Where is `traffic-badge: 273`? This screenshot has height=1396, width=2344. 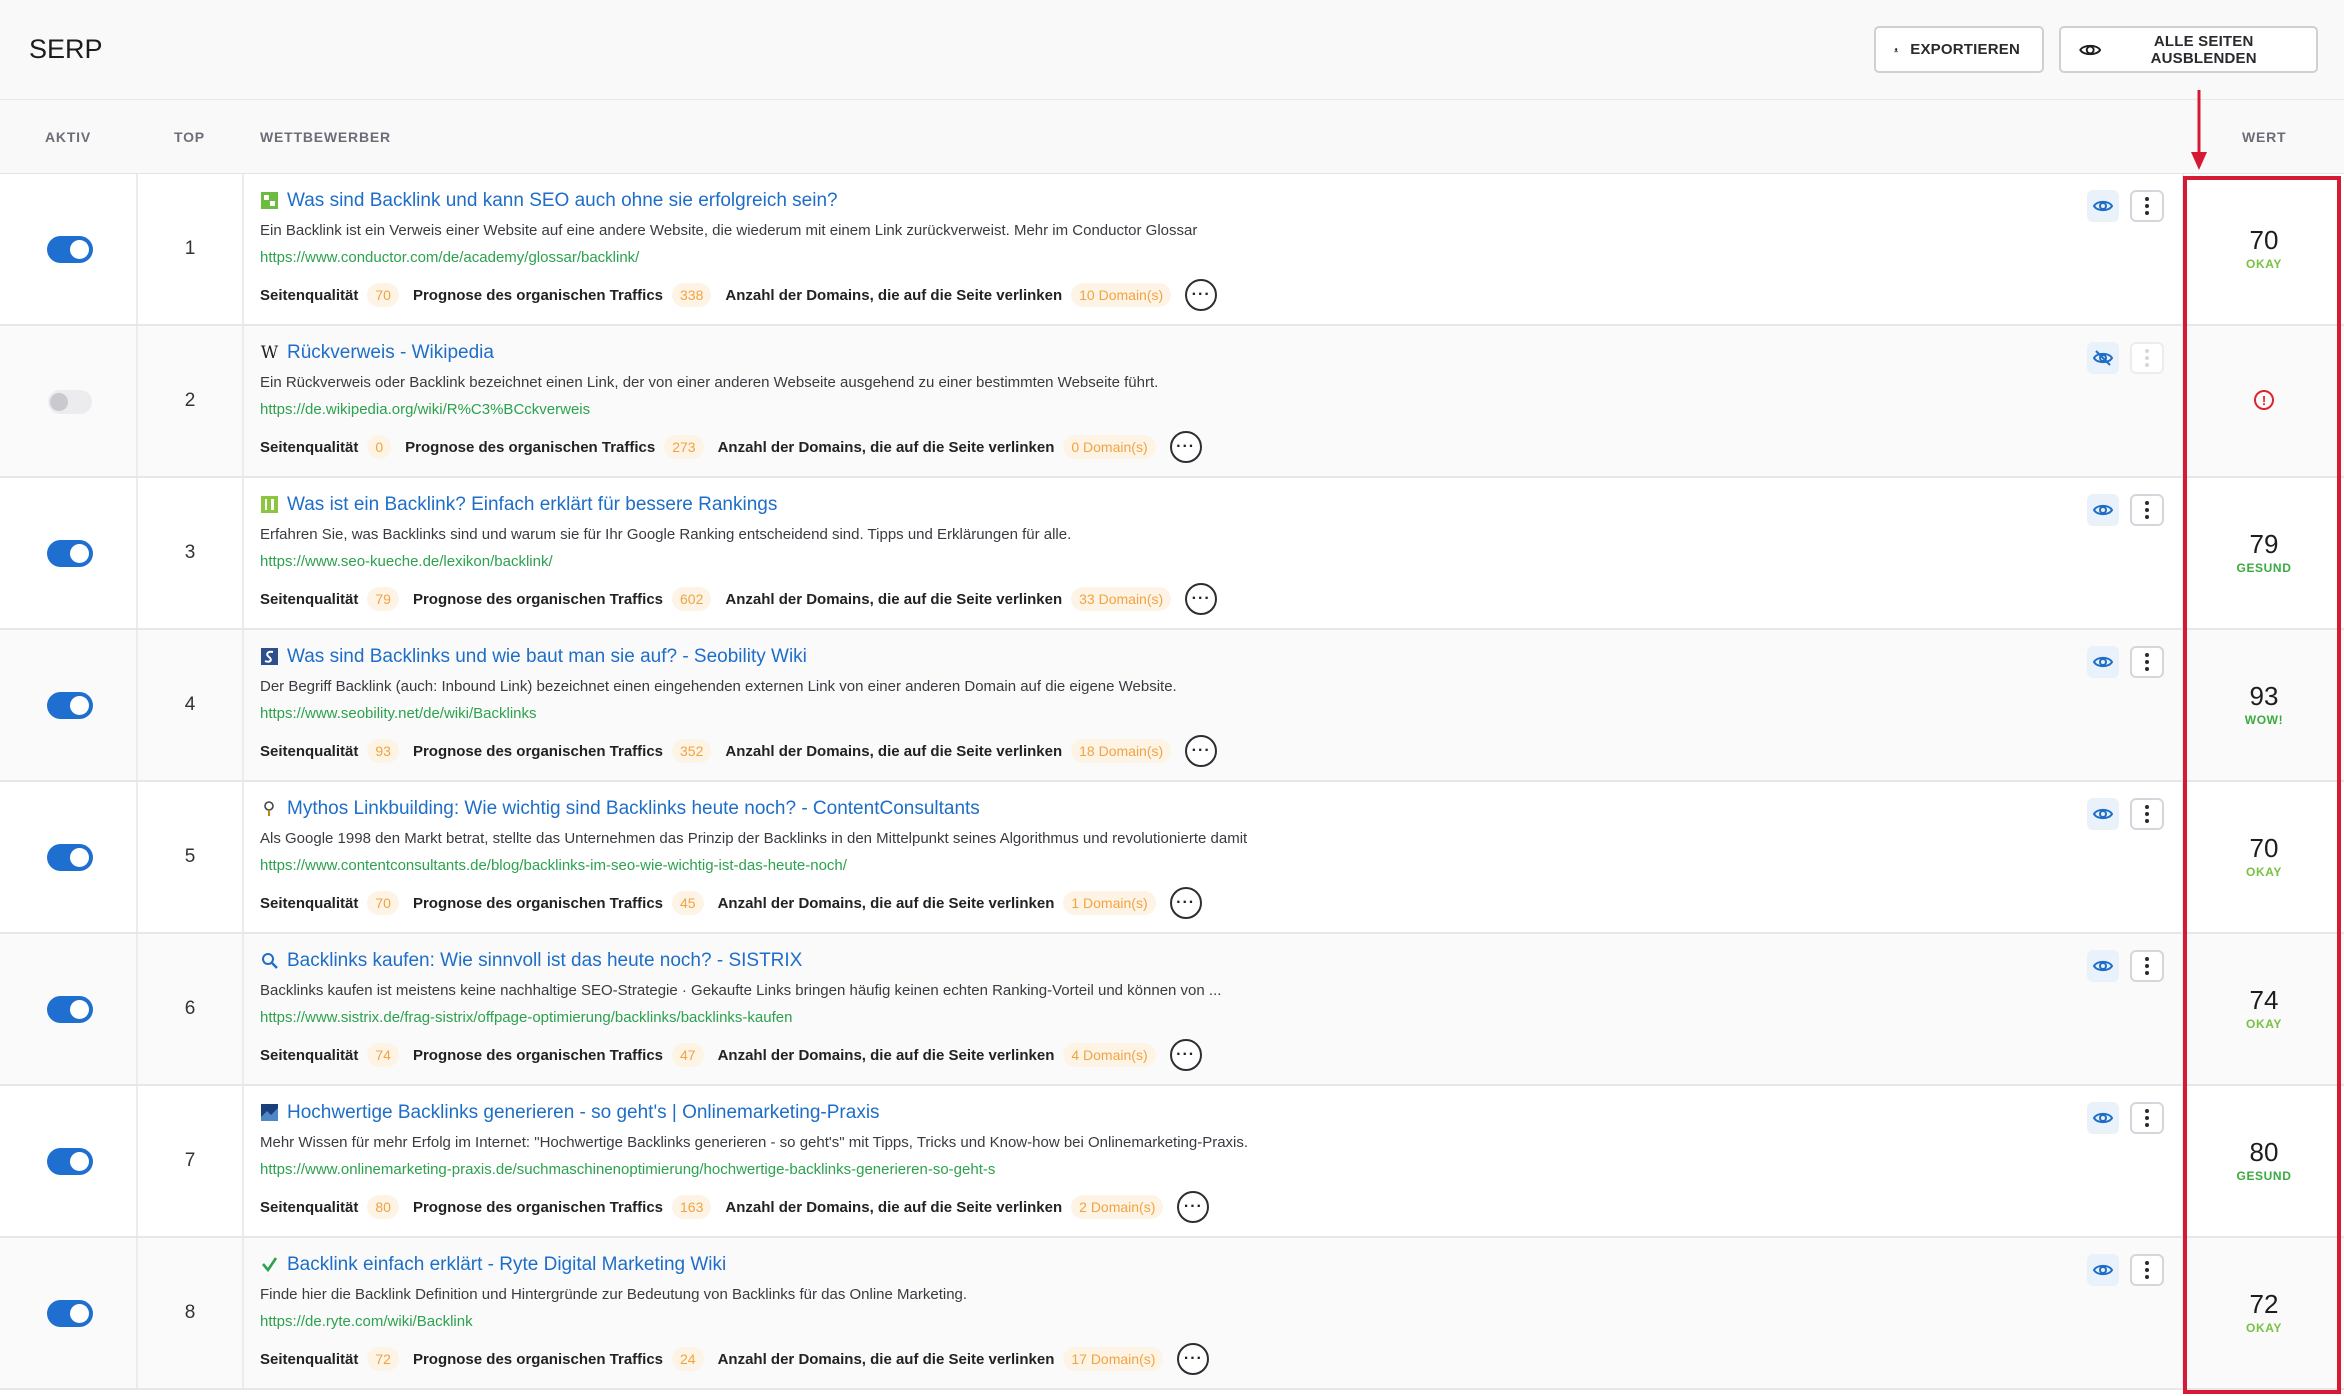 traffic-badge: 273 is located at coordinates (684, 447).